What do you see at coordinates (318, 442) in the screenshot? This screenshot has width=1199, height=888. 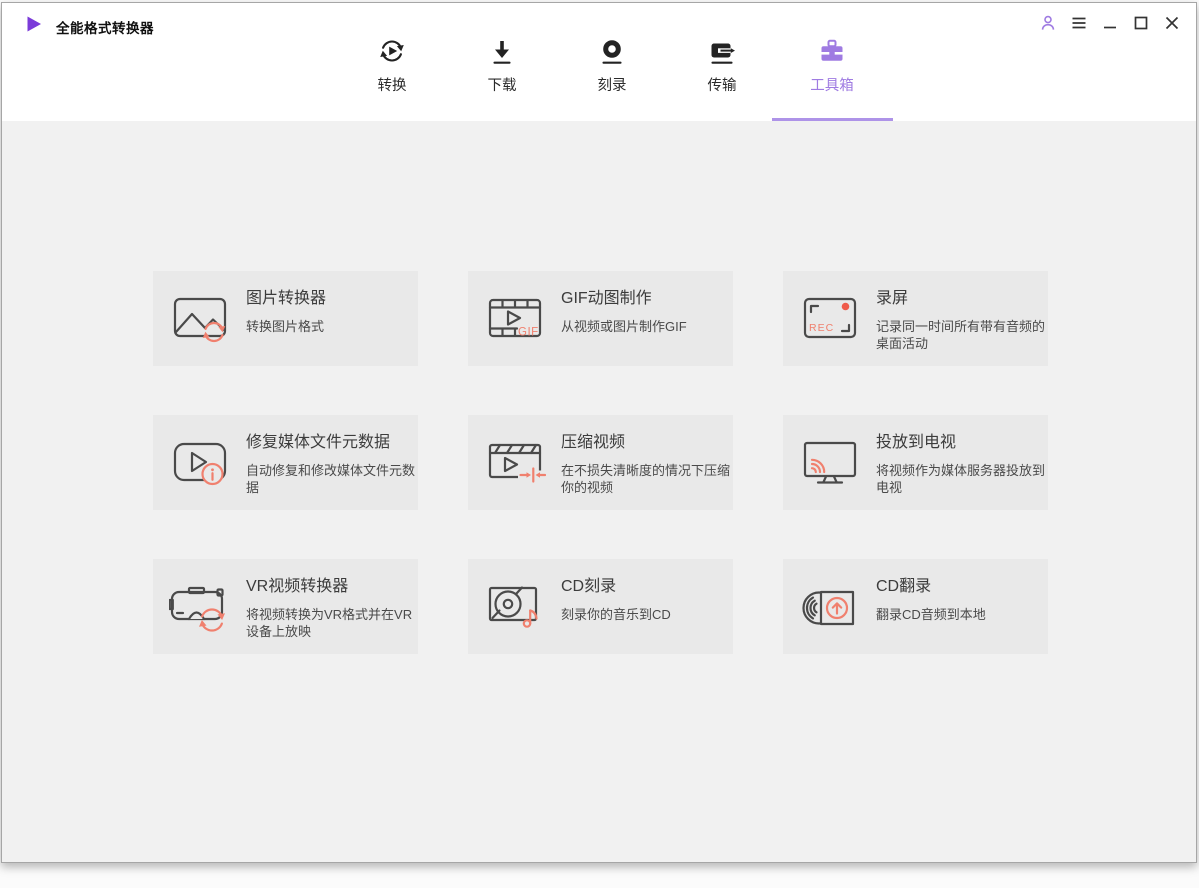 I see `card-title: 修复媒体文件元数据` at bounding box center [318, 442].